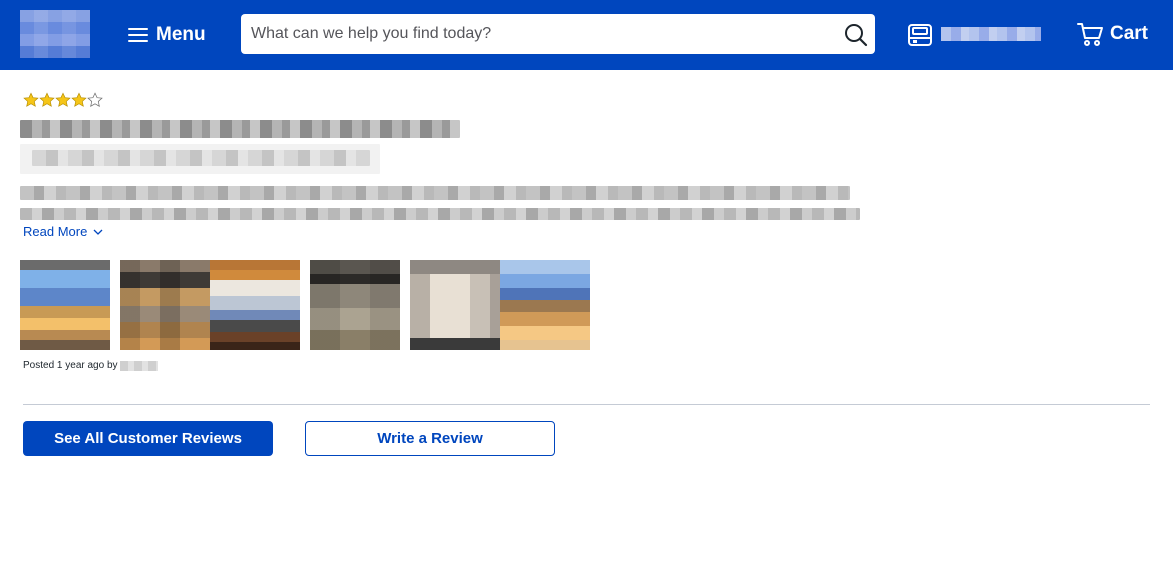  I want to click on star-rating, so click(63, 100).